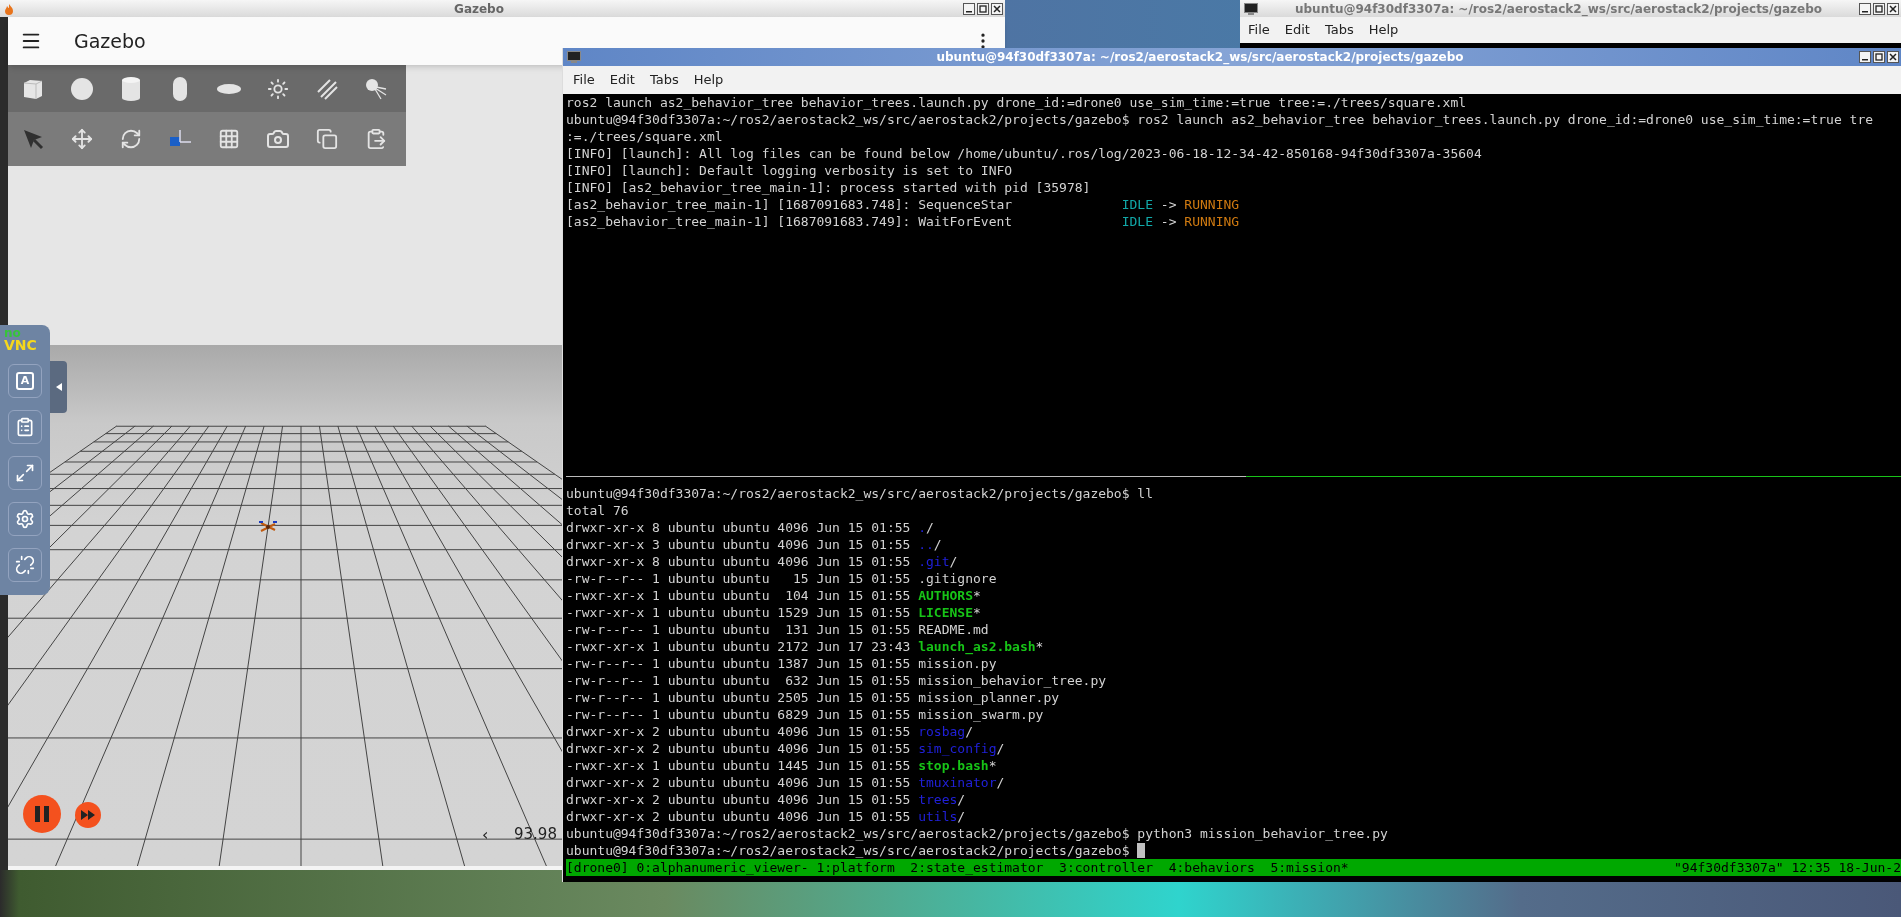 The height and width of the screenshot is (917, 1901). I want to click on sun-icon, so click(277, 88).